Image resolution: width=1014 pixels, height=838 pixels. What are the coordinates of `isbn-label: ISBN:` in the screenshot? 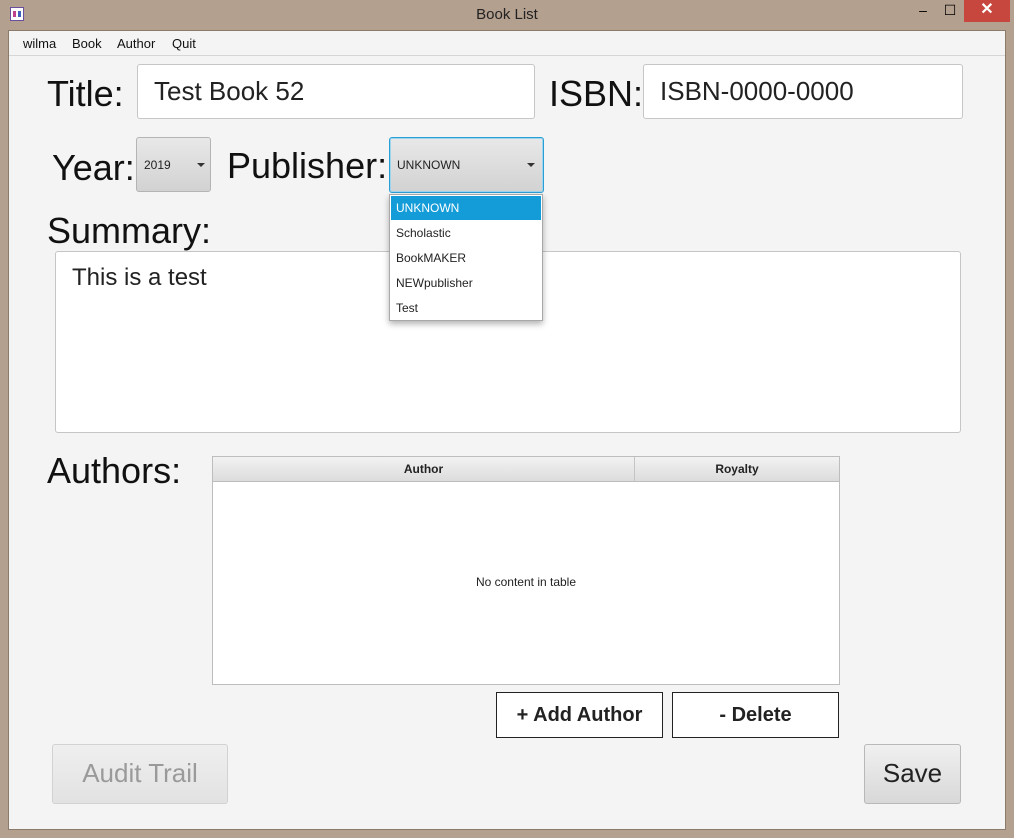 It's located at (596, 93).